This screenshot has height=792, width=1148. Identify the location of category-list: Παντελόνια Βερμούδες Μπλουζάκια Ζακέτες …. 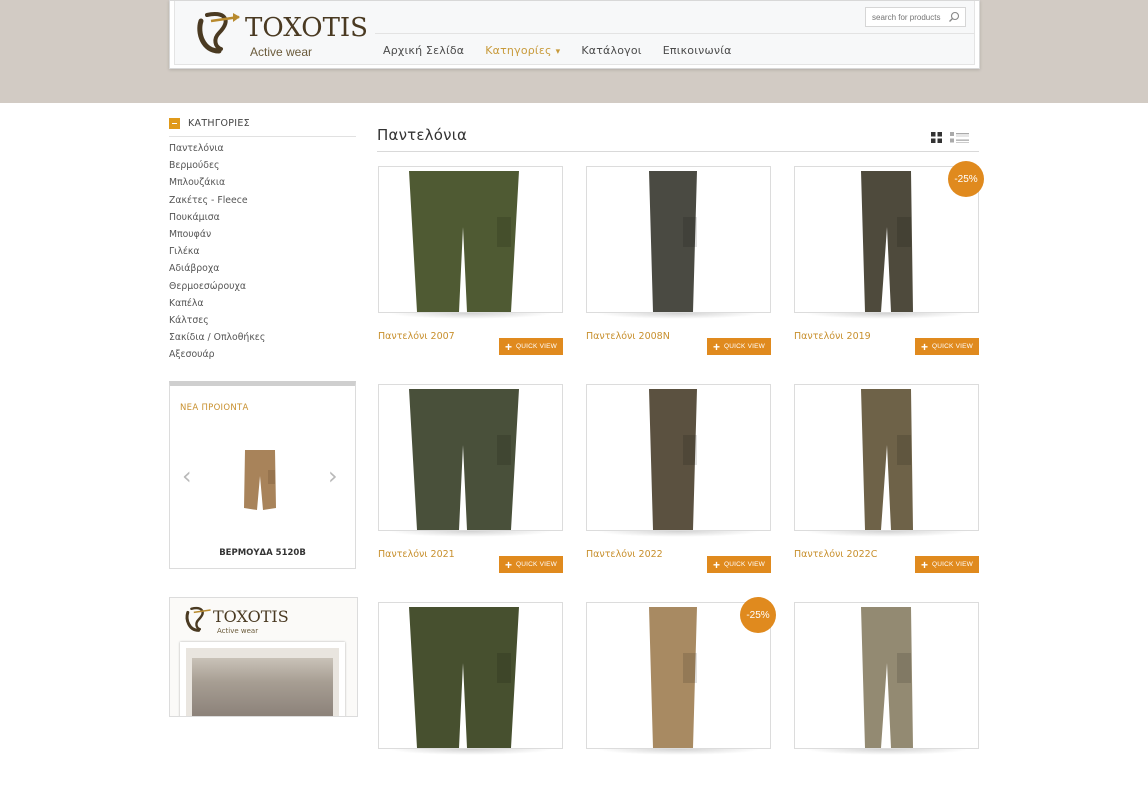
(217, 254).